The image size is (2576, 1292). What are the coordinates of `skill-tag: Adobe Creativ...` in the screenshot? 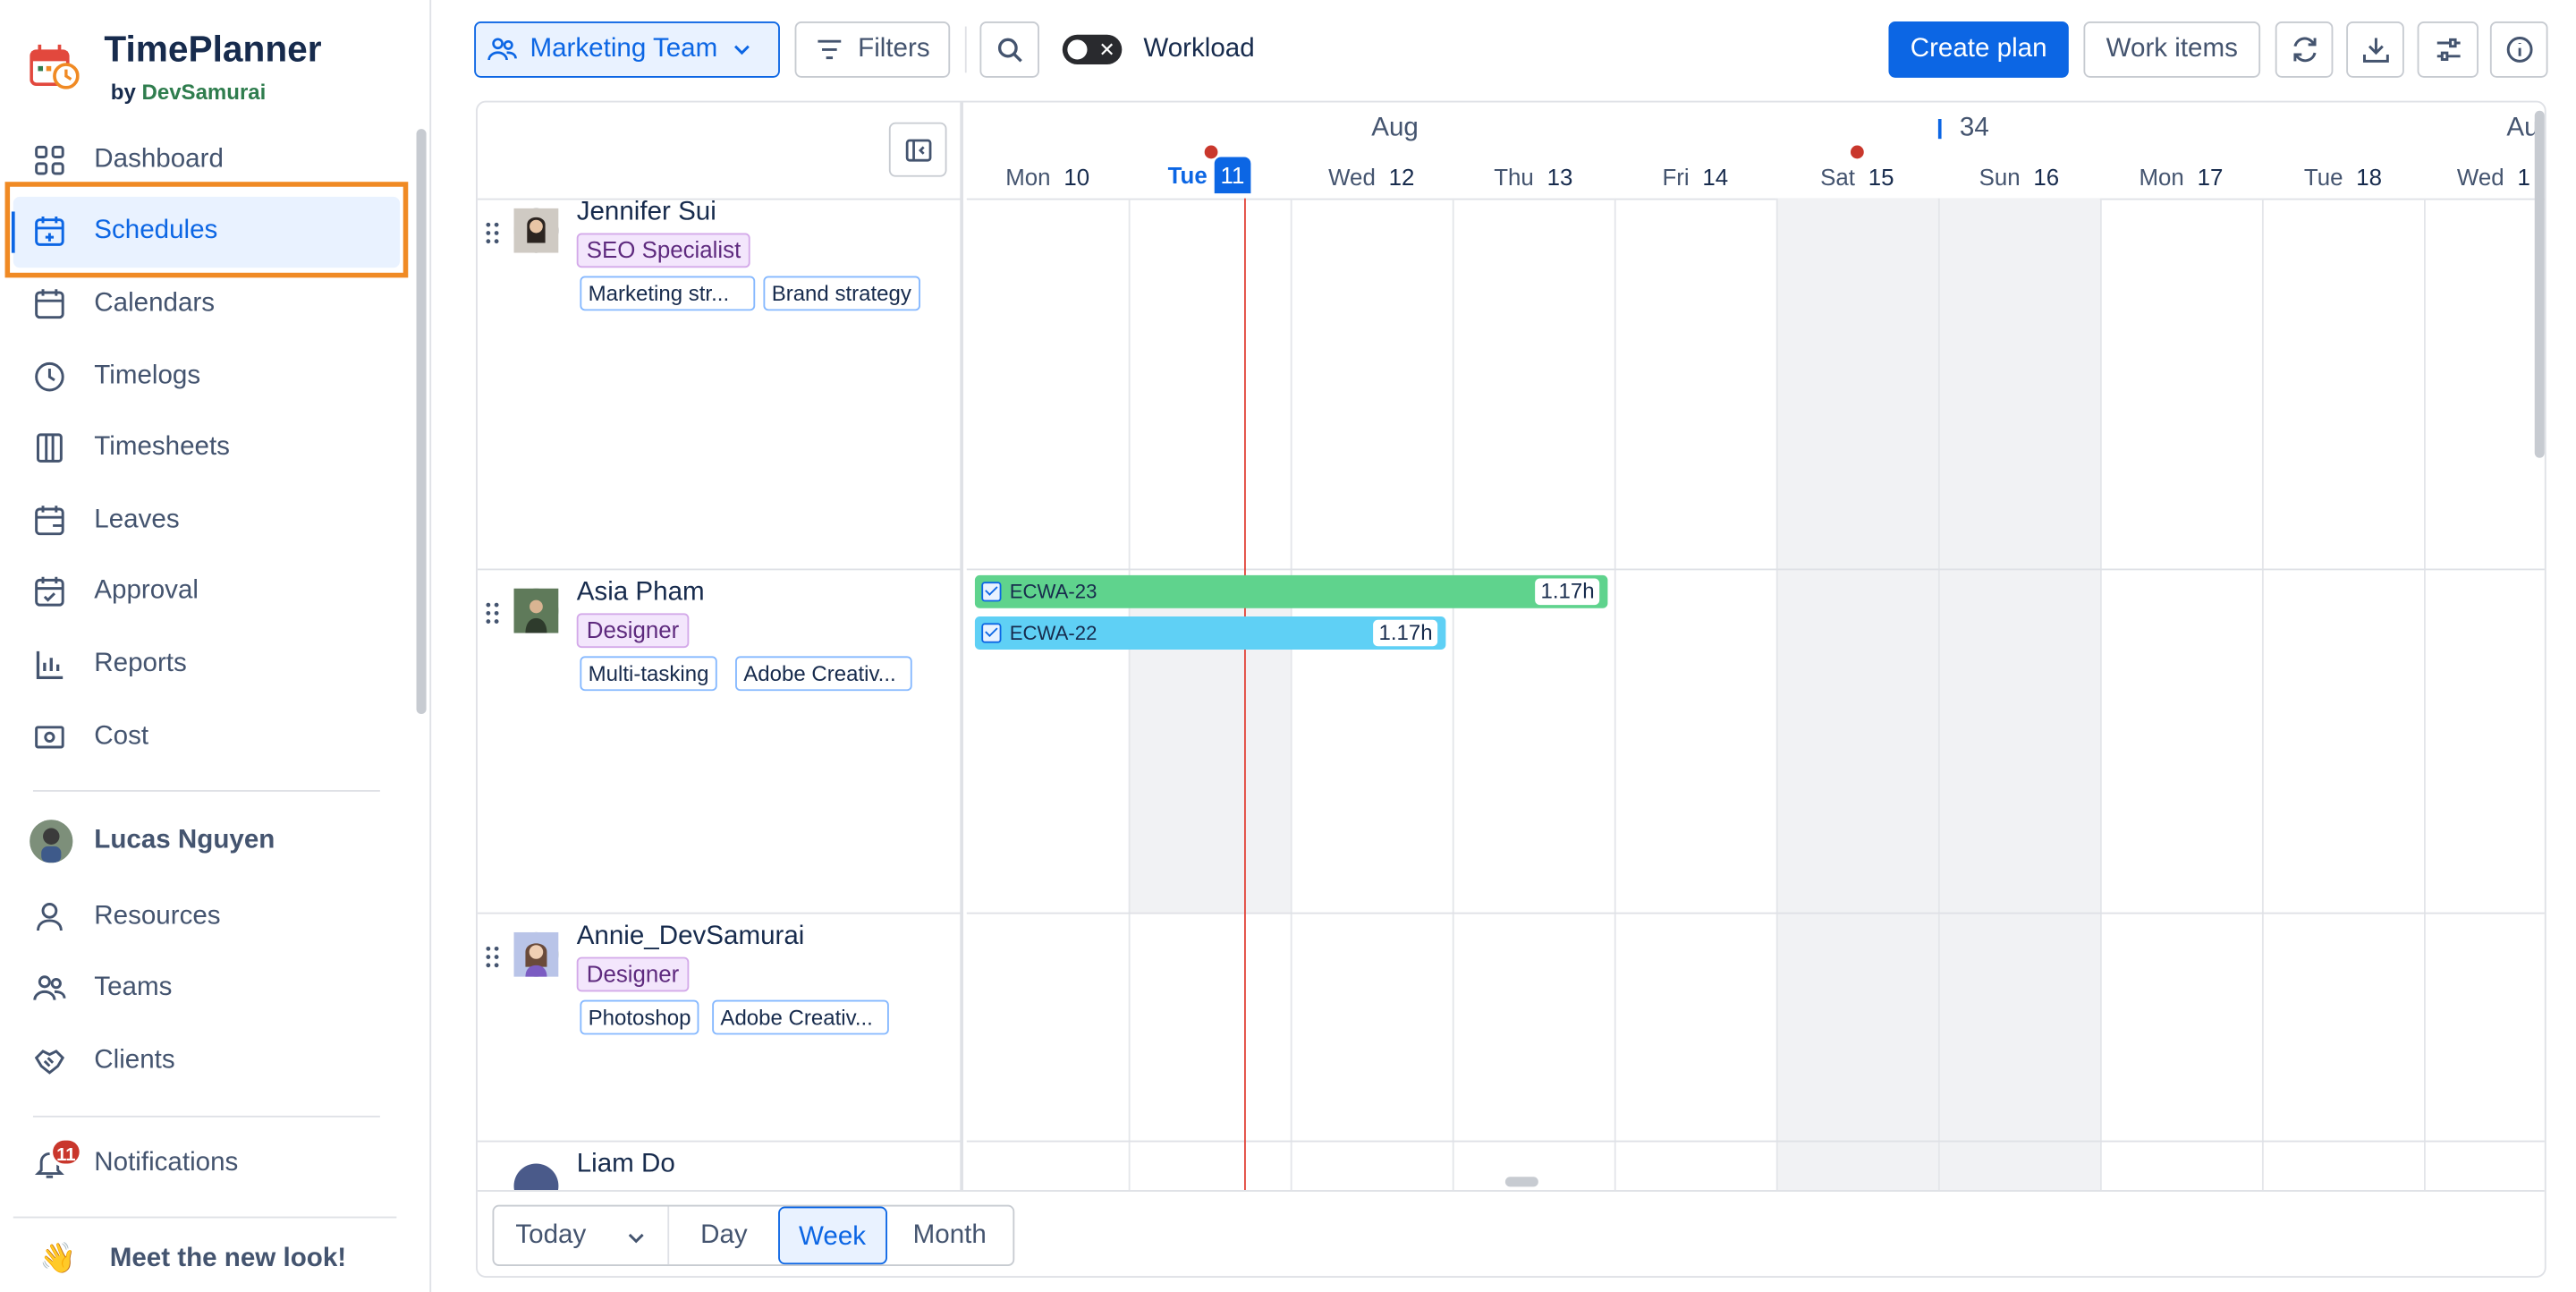 It's located at (800, 1017).